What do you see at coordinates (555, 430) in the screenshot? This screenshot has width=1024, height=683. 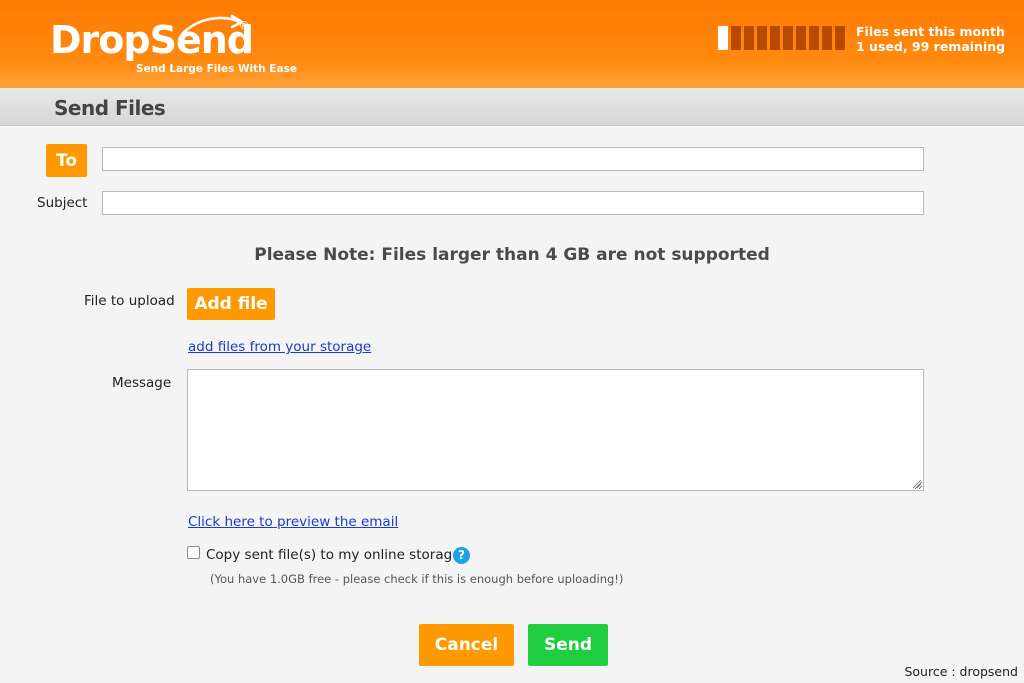 I see `message-textarea` at bounding box center [555, 430].